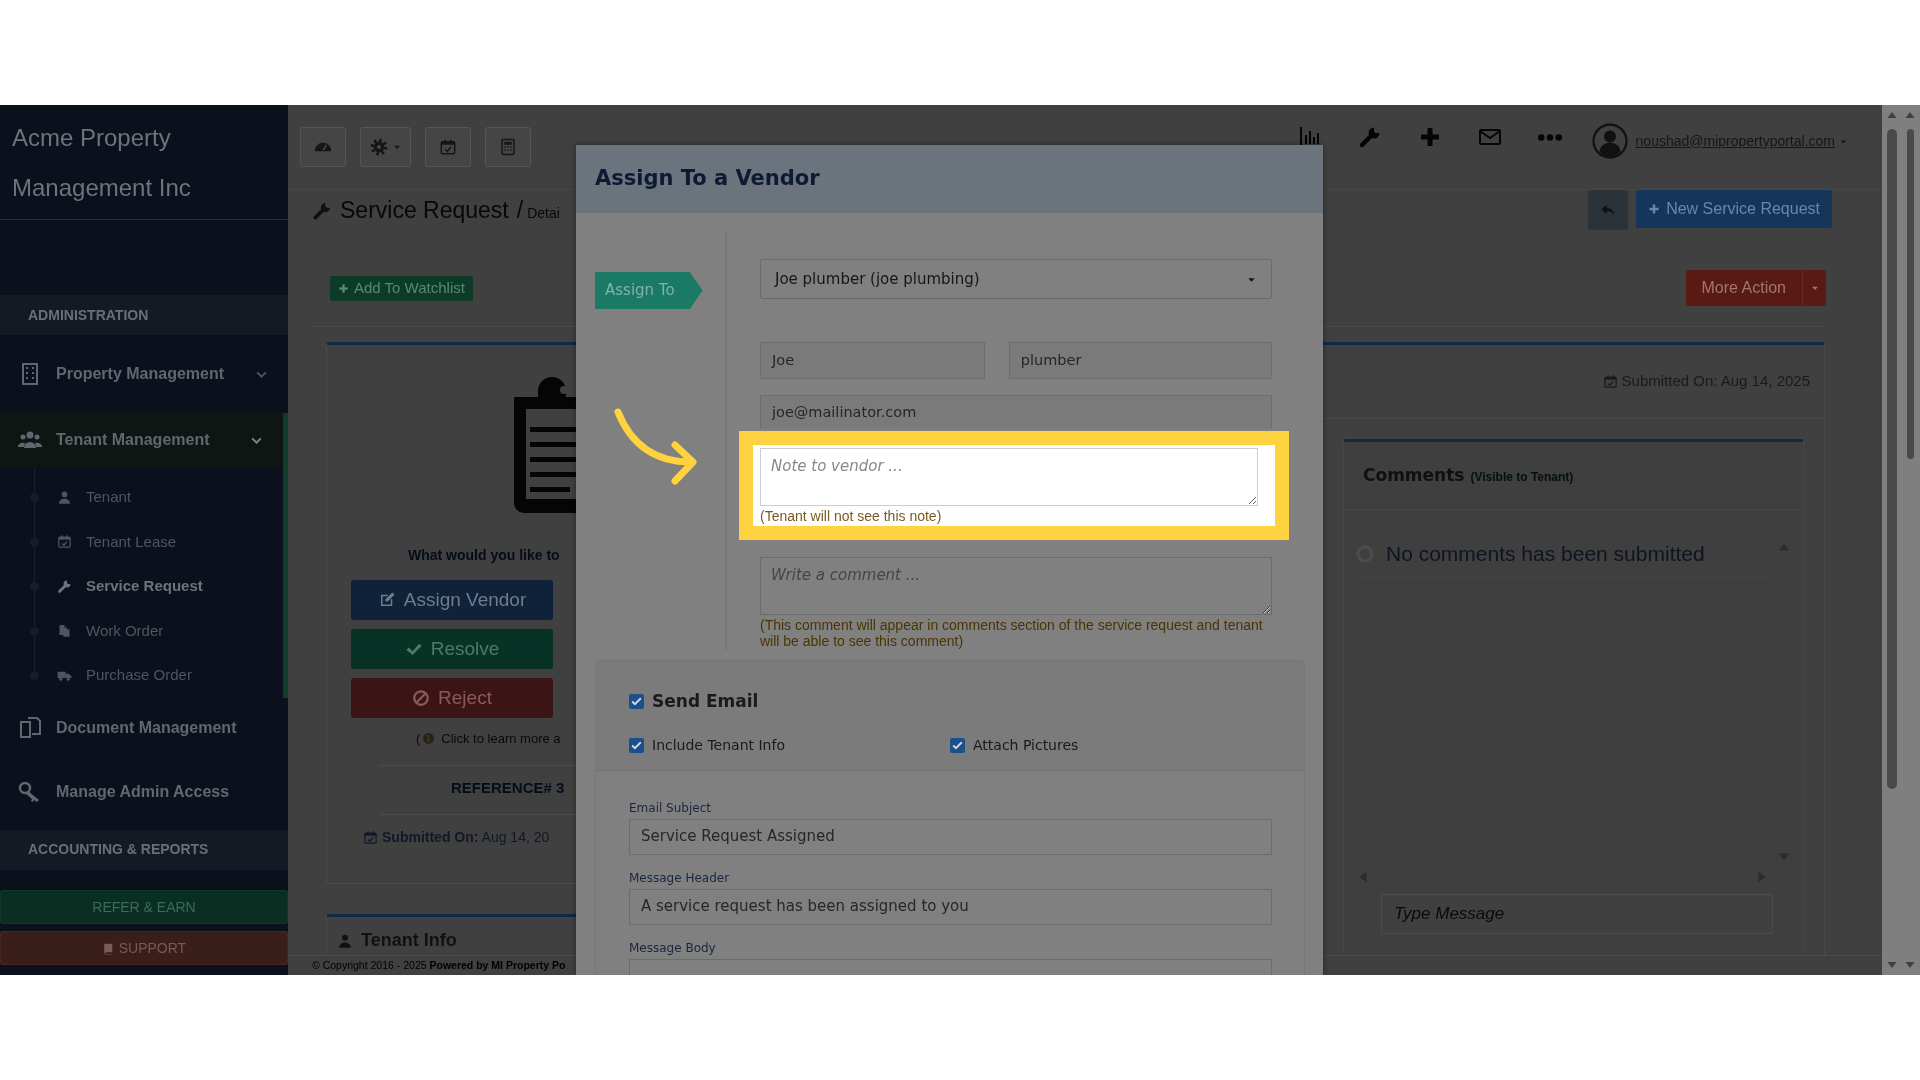  What do you see at coordinates (1609, 141) in the screenshot?
I see `avatar-icon` at bounding box center [1609, 141].